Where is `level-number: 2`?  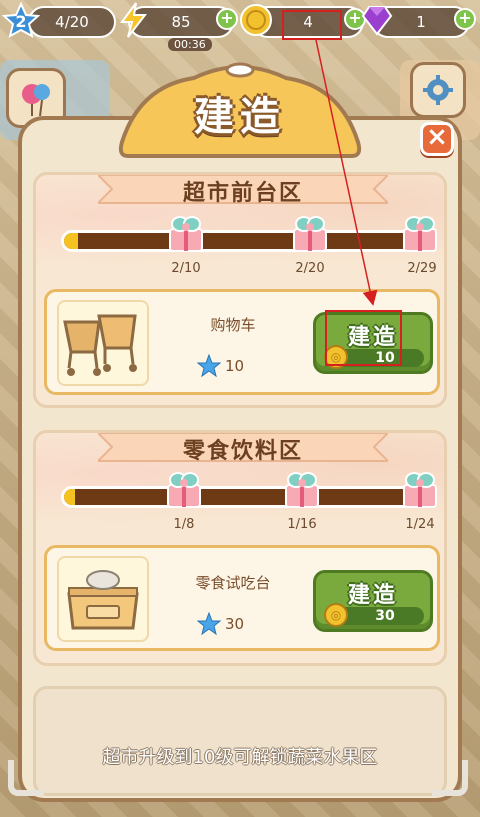
level-number: 2 is located at coordinates (21, 21).